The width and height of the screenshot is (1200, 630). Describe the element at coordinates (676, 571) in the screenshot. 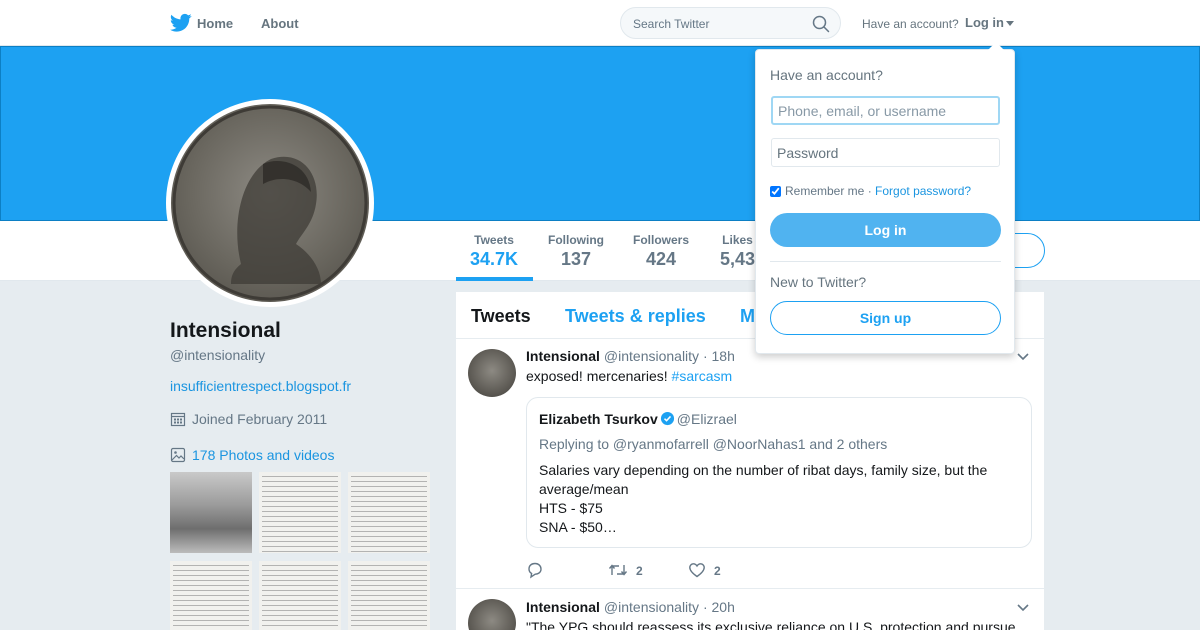

I see `tweet-actions: 2 2` at that location.